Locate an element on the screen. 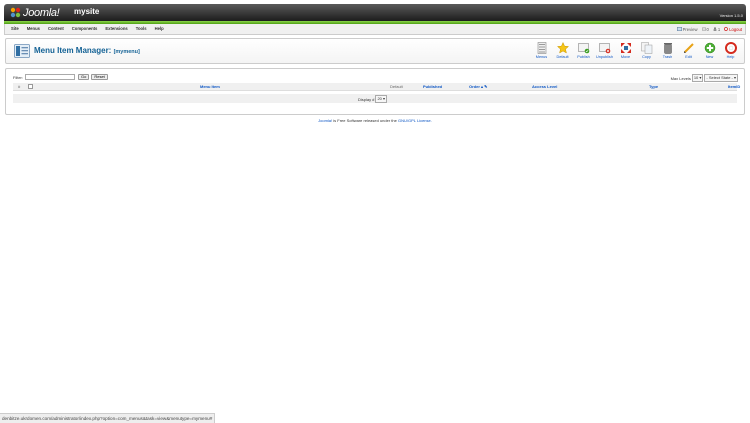 The width and height of the screenshot is (750, 423). version-label: Version 1.5.0 is located at coordinates (731, 15).